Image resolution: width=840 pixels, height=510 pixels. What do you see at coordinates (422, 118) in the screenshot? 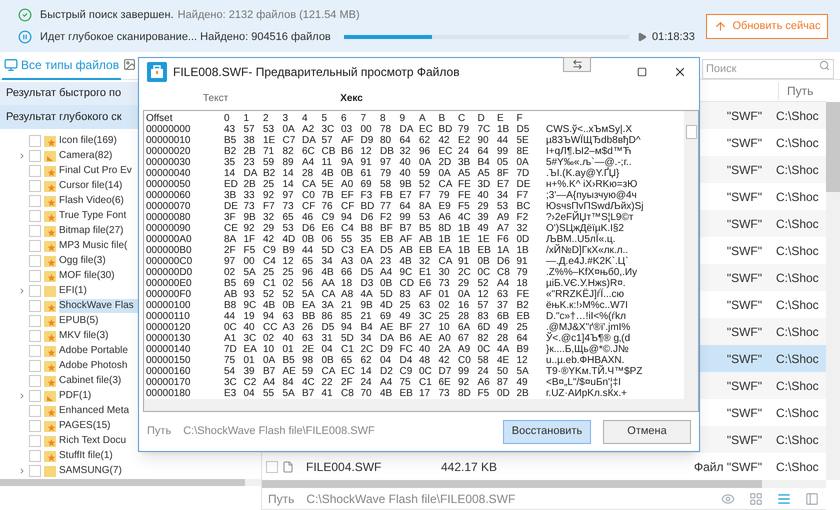
I see `column-header: A` at bounding box center [422, 118].